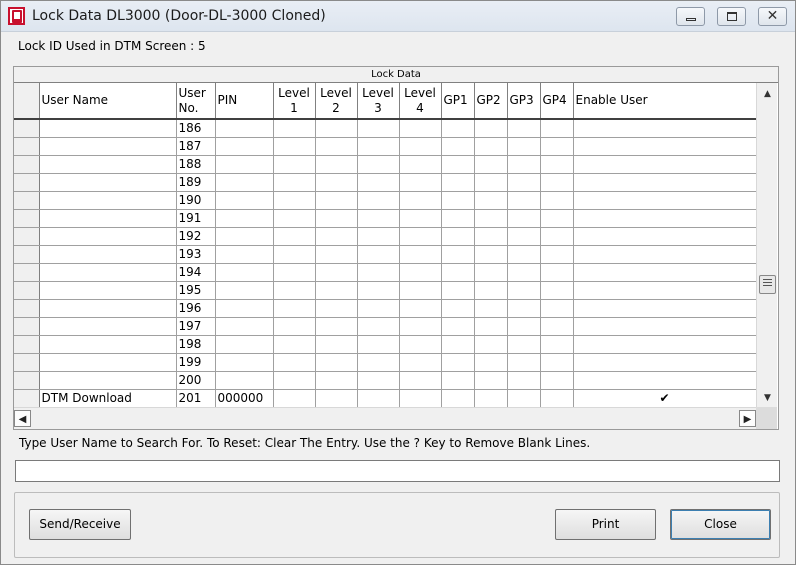  I want to click on horizontal-scrollbar: ◀ ▶, so click(385, 418).